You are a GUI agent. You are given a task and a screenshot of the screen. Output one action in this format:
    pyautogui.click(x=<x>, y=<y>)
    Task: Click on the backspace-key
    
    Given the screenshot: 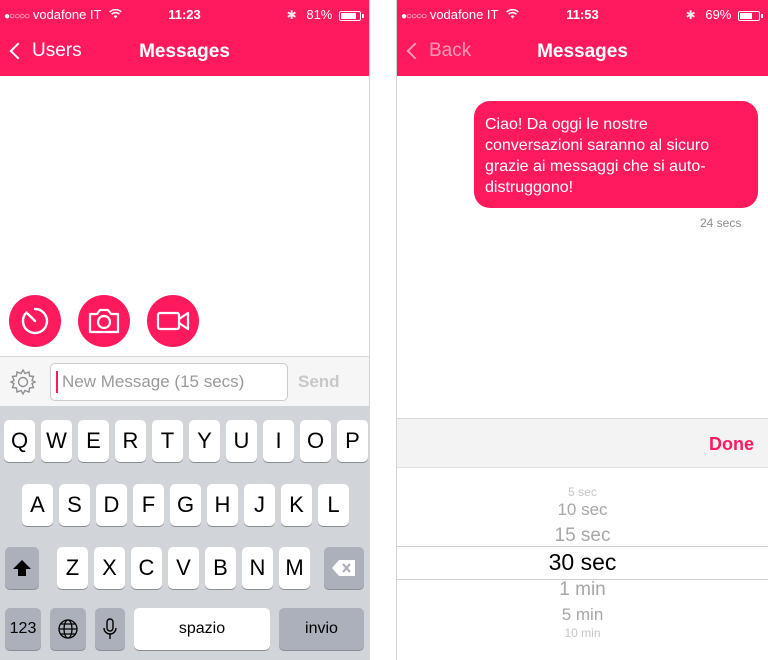 What is the action you would take?
    pyautogui.click(x=344, y=568)
    